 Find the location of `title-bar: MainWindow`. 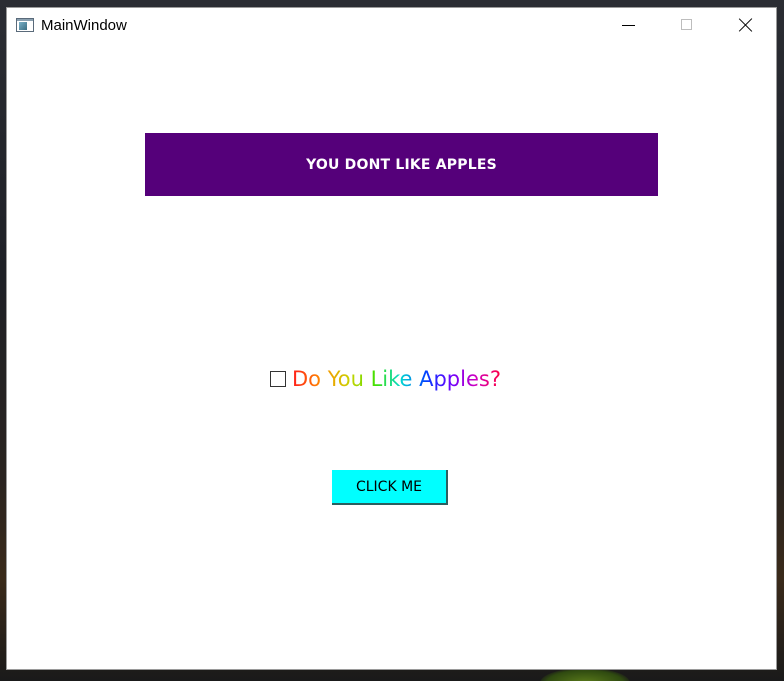

title-bar: MainWindow is located at coordinates (391, 26).